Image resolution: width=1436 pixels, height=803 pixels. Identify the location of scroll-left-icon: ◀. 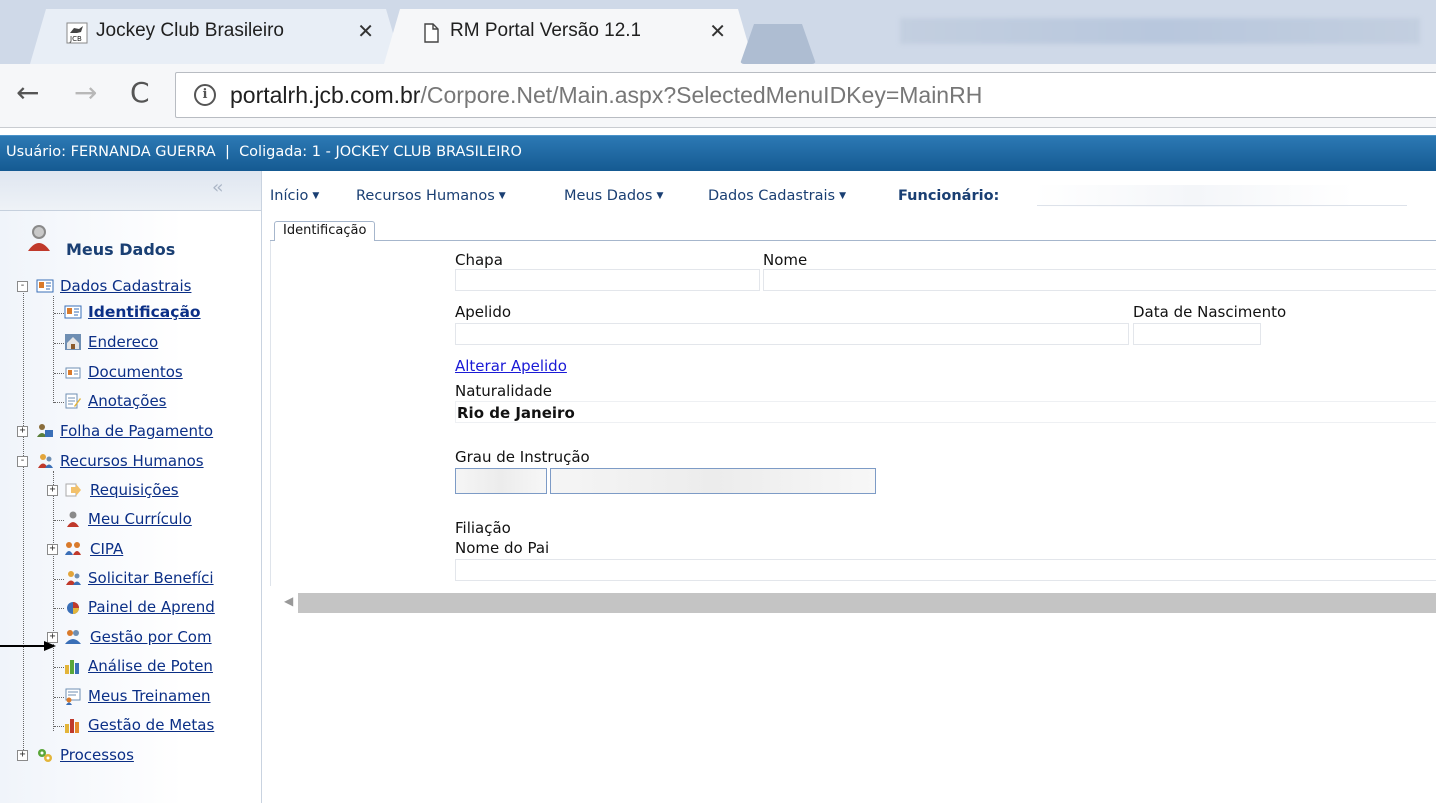
(288, 601).